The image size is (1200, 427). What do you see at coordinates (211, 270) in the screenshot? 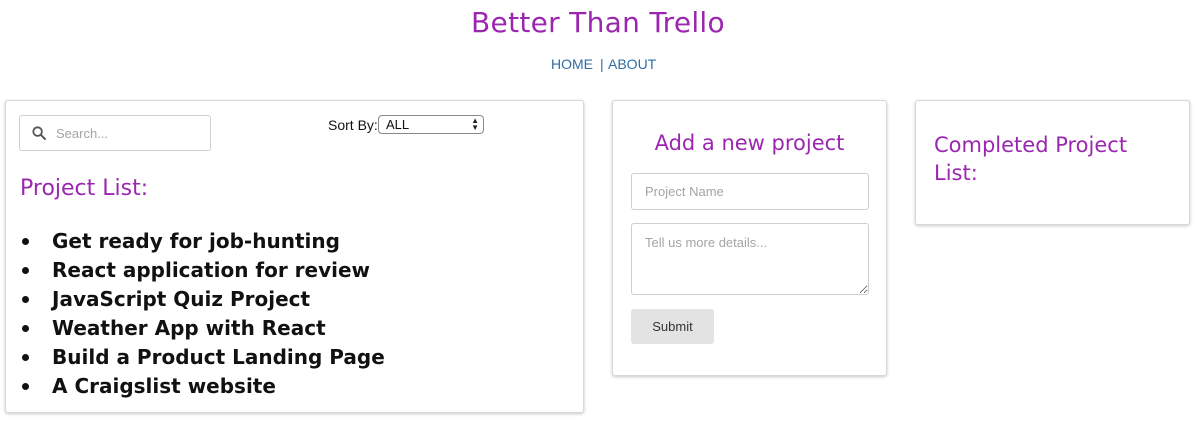
I see `project-name: React application for review` at bounding box center [211, 270].